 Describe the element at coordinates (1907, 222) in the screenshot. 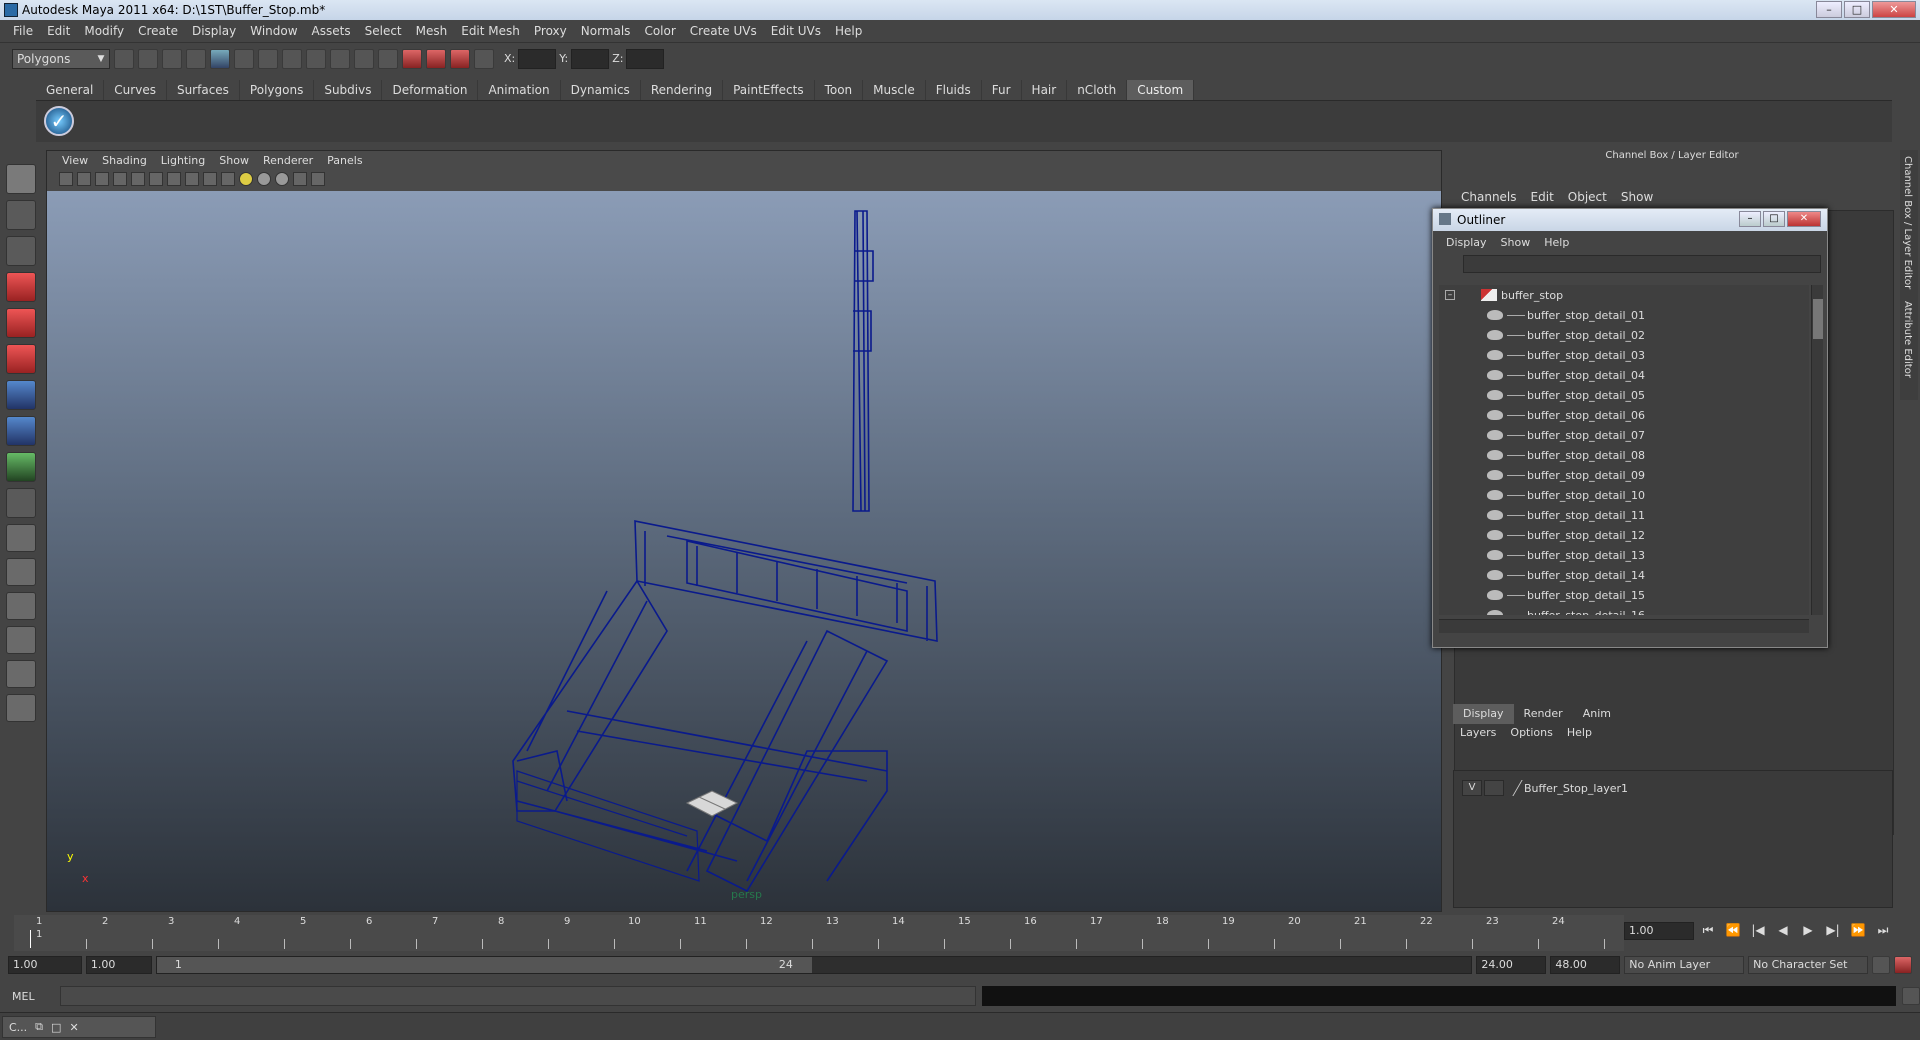

I see `side-tab-channel-box: Channel Box / Layer Editor` at that location.